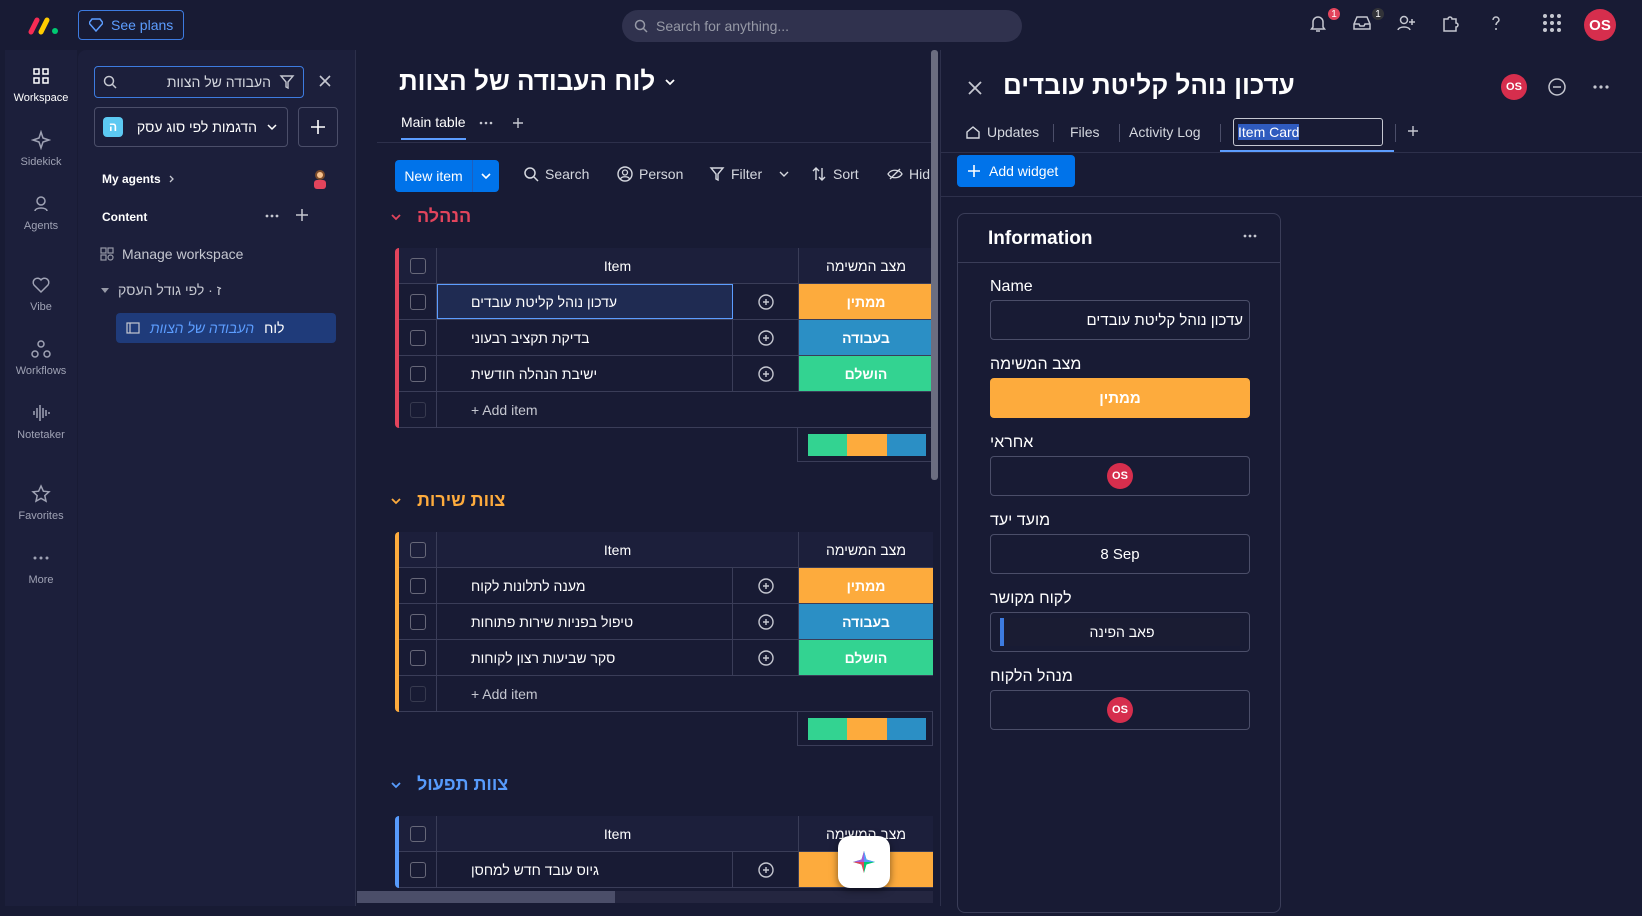  Describe the element at coordinates (447, 500) in the screenshot. I see `group-title-service: צוות שירות` at that location.